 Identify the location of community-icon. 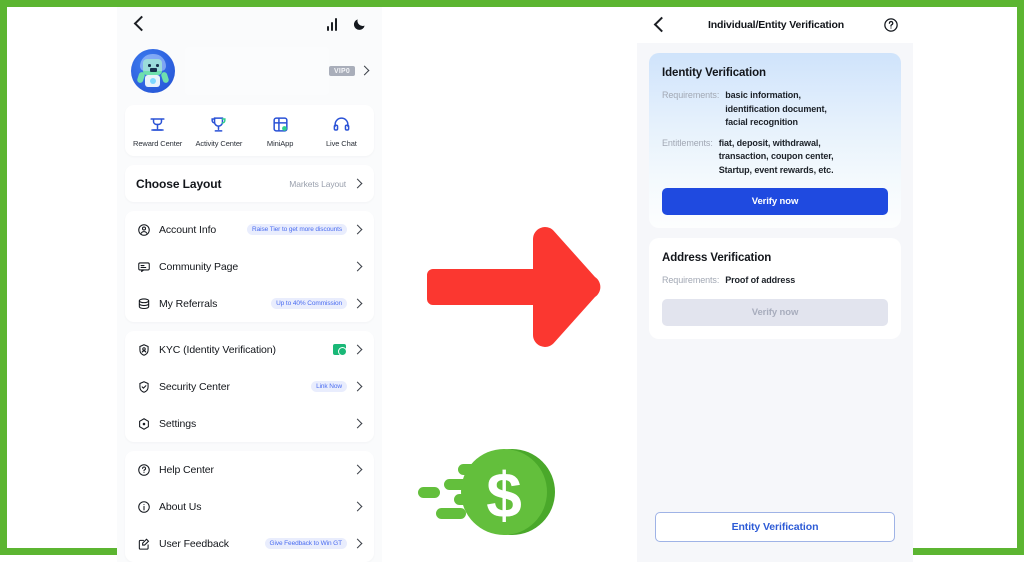
(143, 266).